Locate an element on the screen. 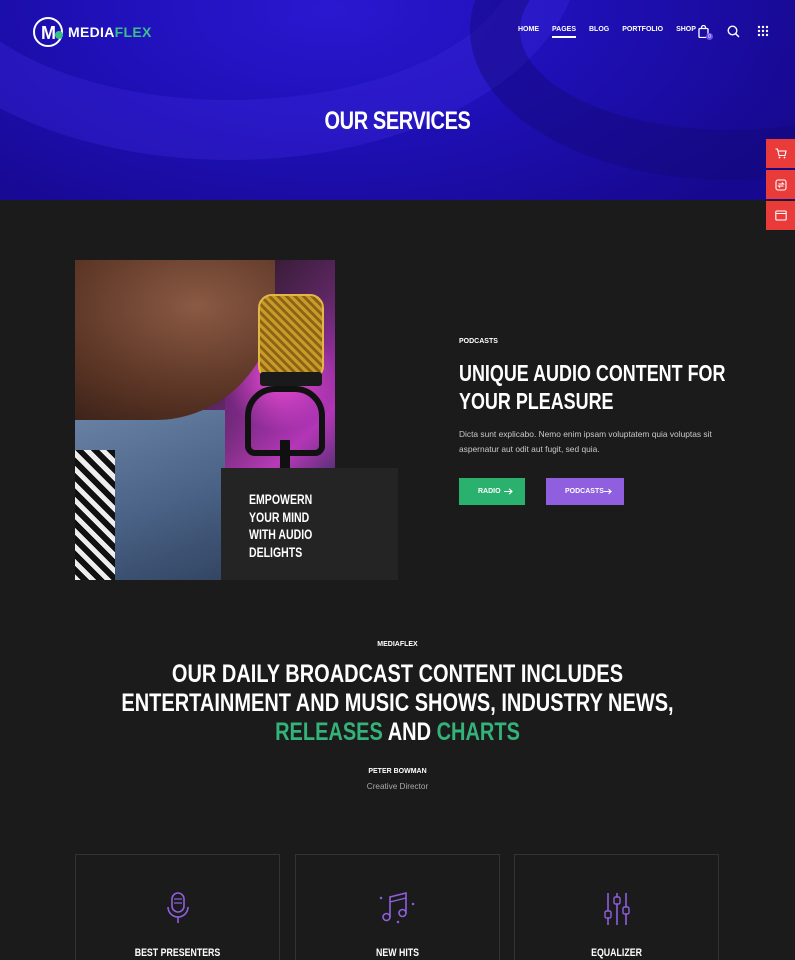  service-card: BEST PRESENTERS is located at coordinates (177, 907).